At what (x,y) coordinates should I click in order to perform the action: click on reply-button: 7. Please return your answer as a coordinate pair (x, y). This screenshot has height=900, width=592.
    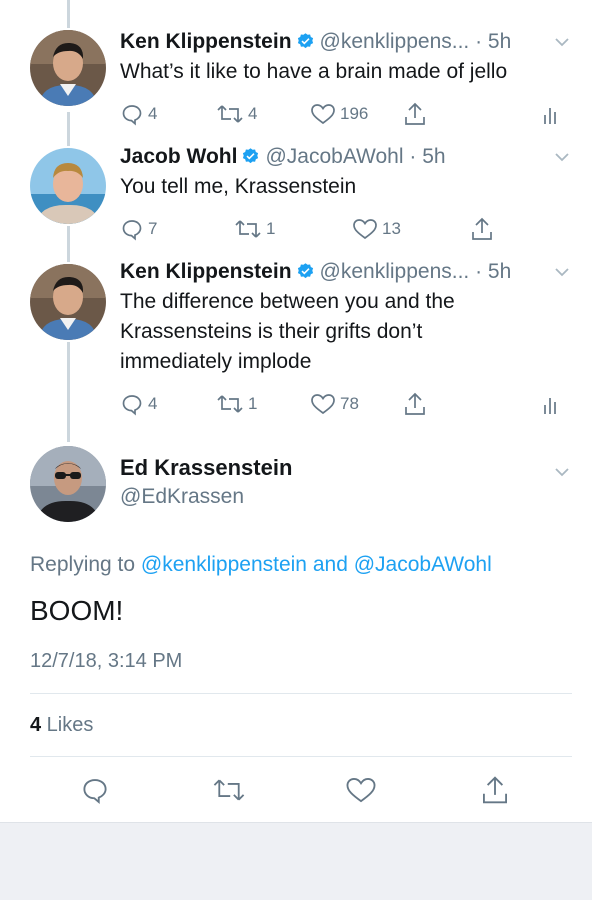
    Looking at the image, I should click on (138, 229).